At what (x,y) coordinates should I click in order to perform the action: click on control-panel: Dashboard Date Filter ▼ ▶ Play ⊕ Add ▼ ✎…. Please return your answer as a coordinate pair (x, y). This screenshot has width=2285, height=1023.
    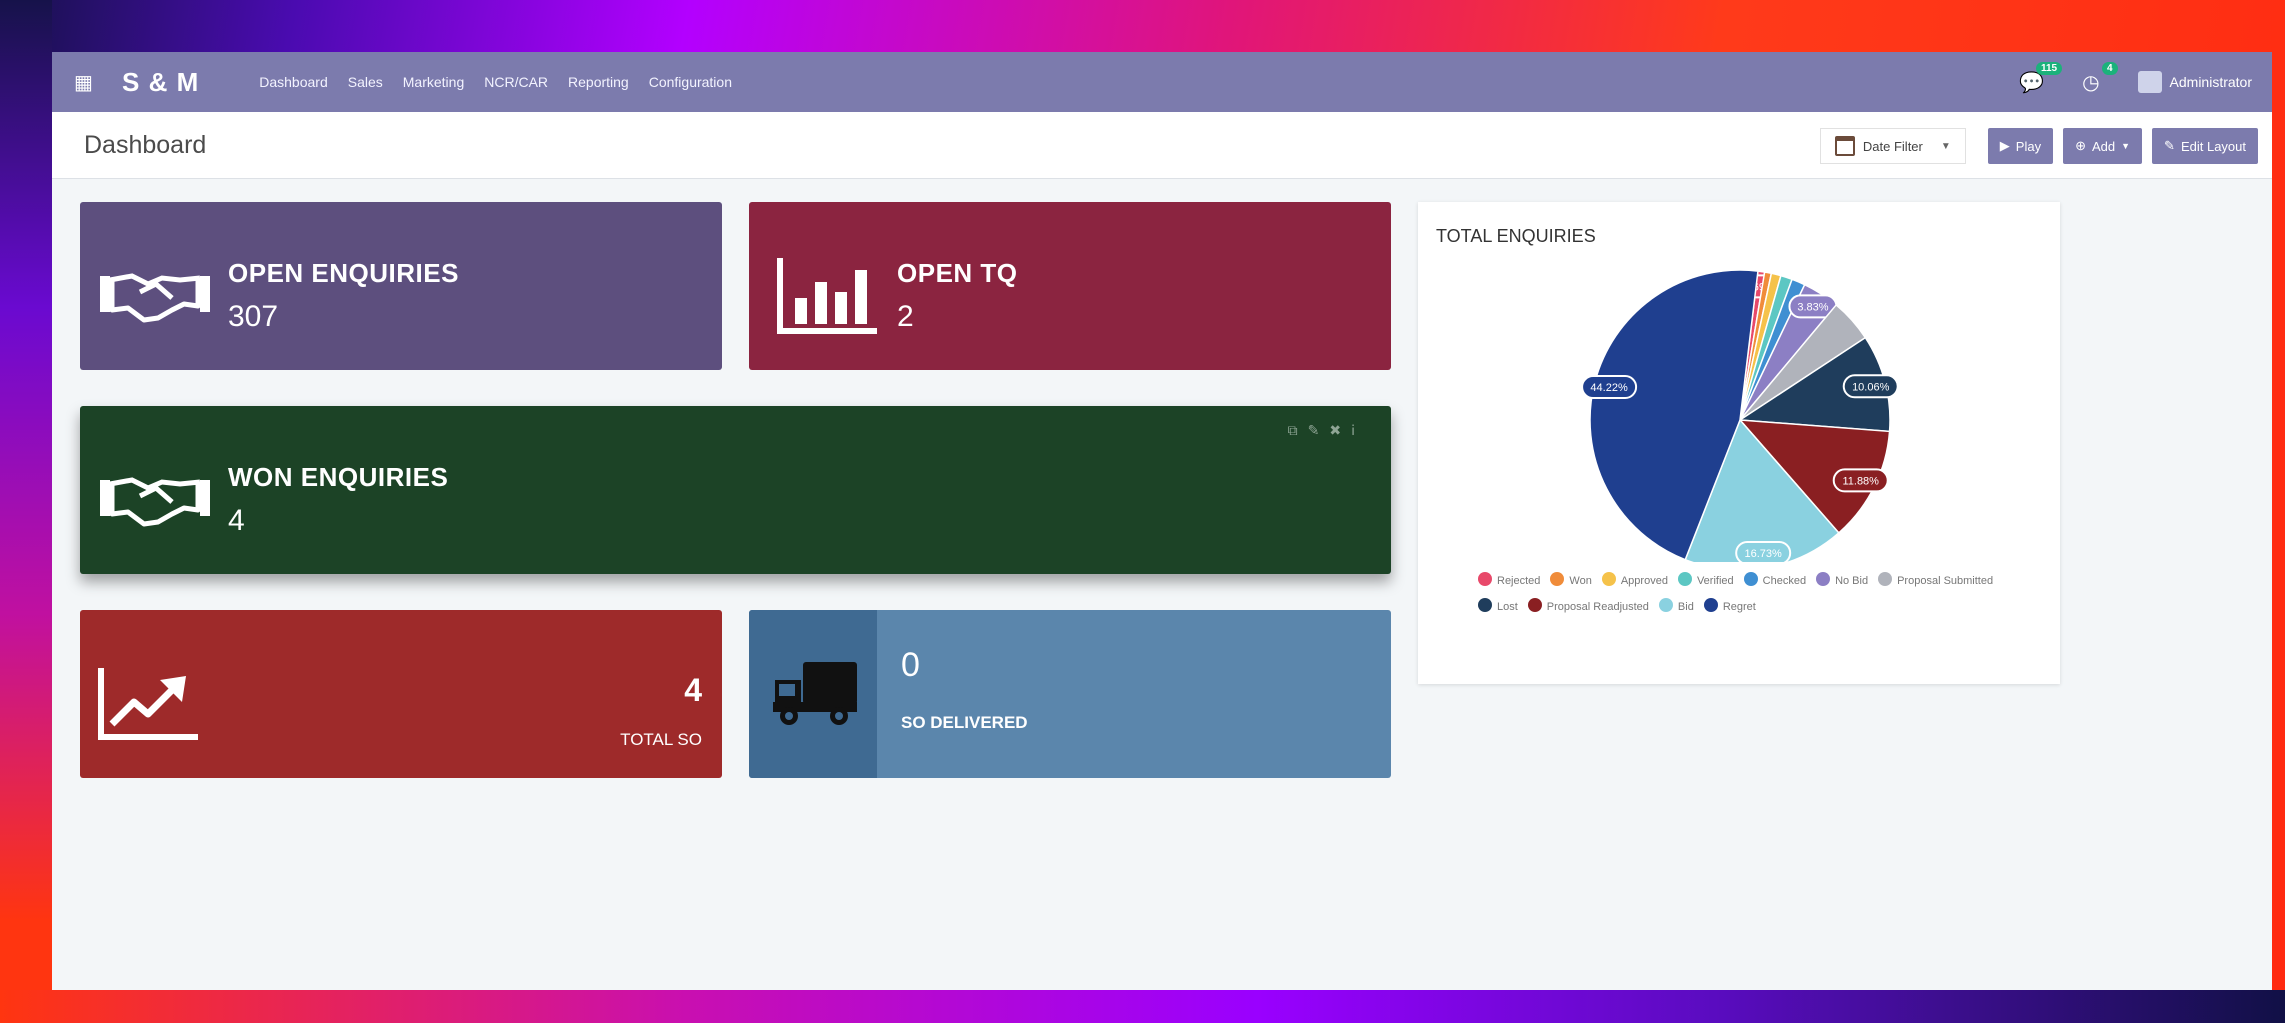
    Looking at the image, I should click on (1162, 145).